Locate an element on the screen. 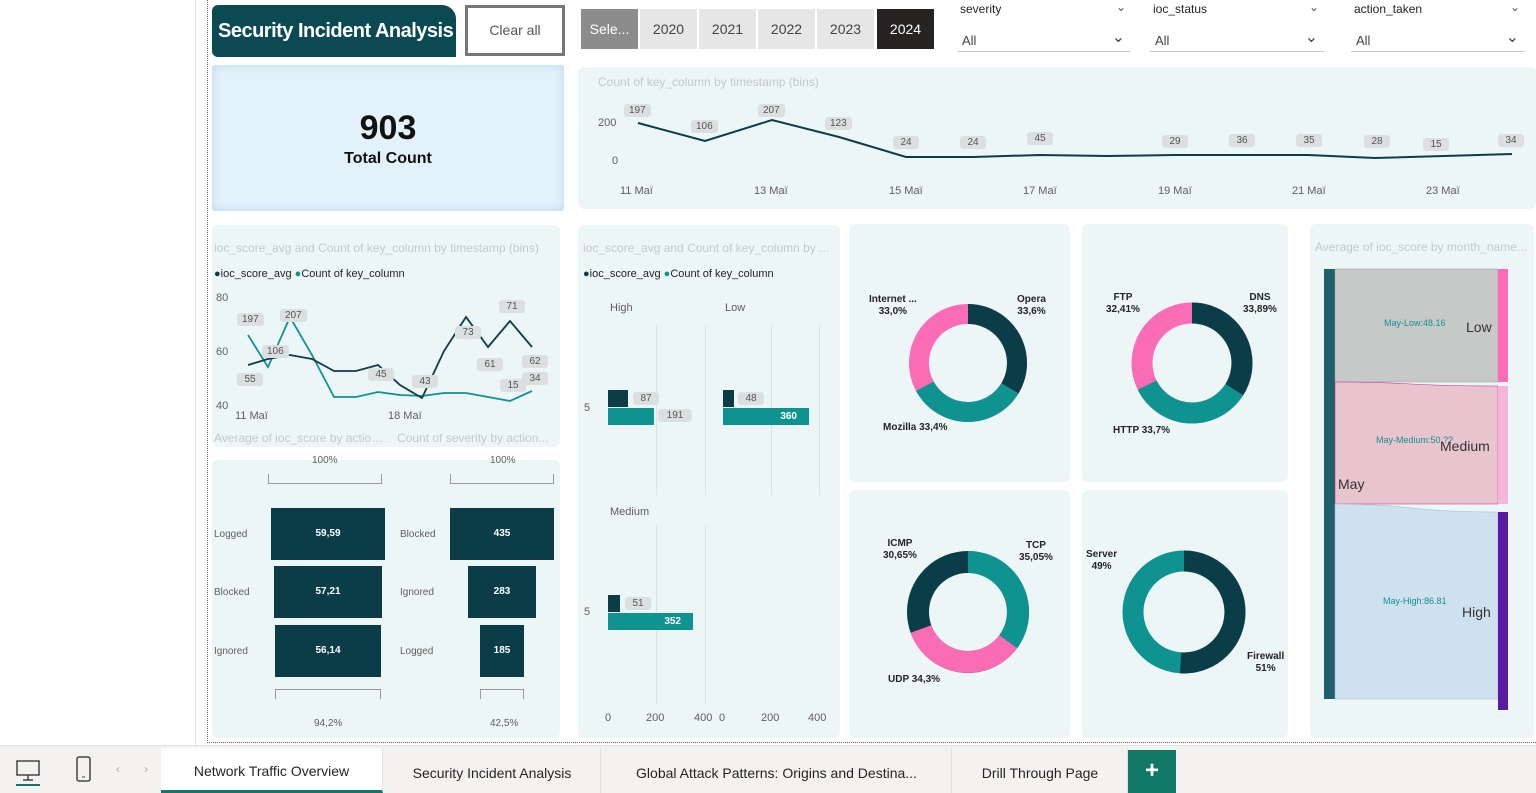 This screenshot has width=1536, height=793. data-label: 73 is located at coordinates (468, 332).